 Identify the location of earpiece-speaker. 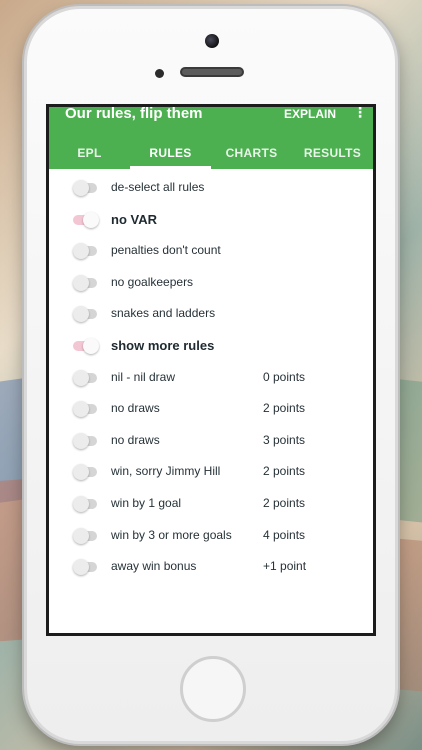
(212, 72).